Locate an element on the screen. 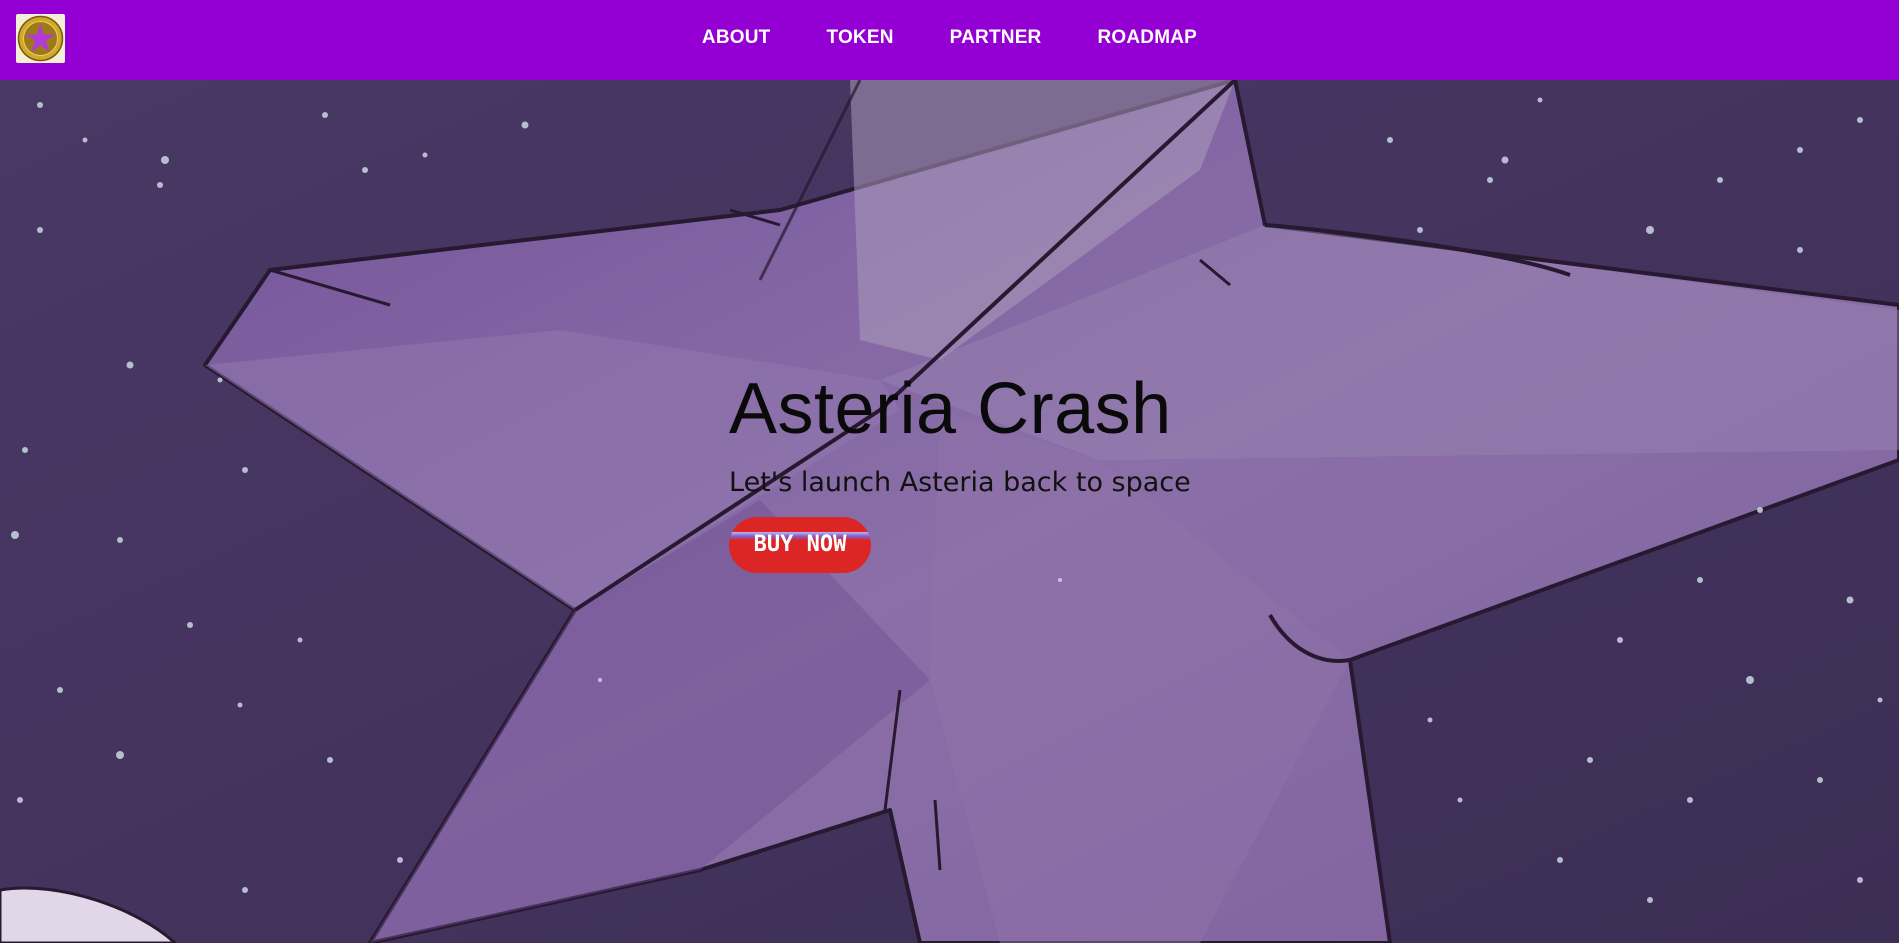 This screenshot has height=943, width=1899. main-nav: ABOUT TOKEN PARTNER ROADMAP is located at coordinates (949, 40).